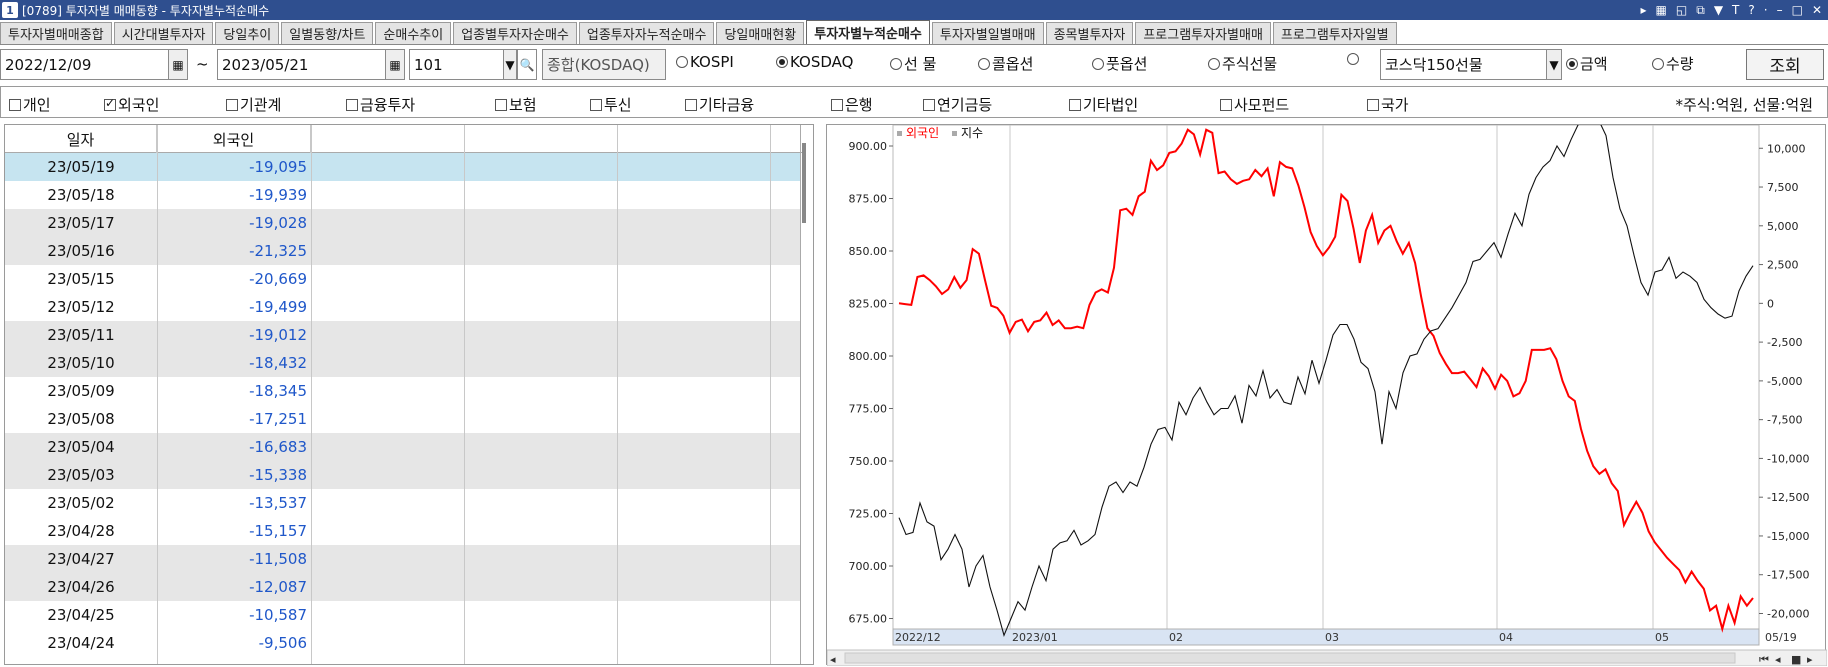 This screenshot has width=1828, height=667. I want to click on tab-8: 투자자별누적순매수, so click(868, 32).